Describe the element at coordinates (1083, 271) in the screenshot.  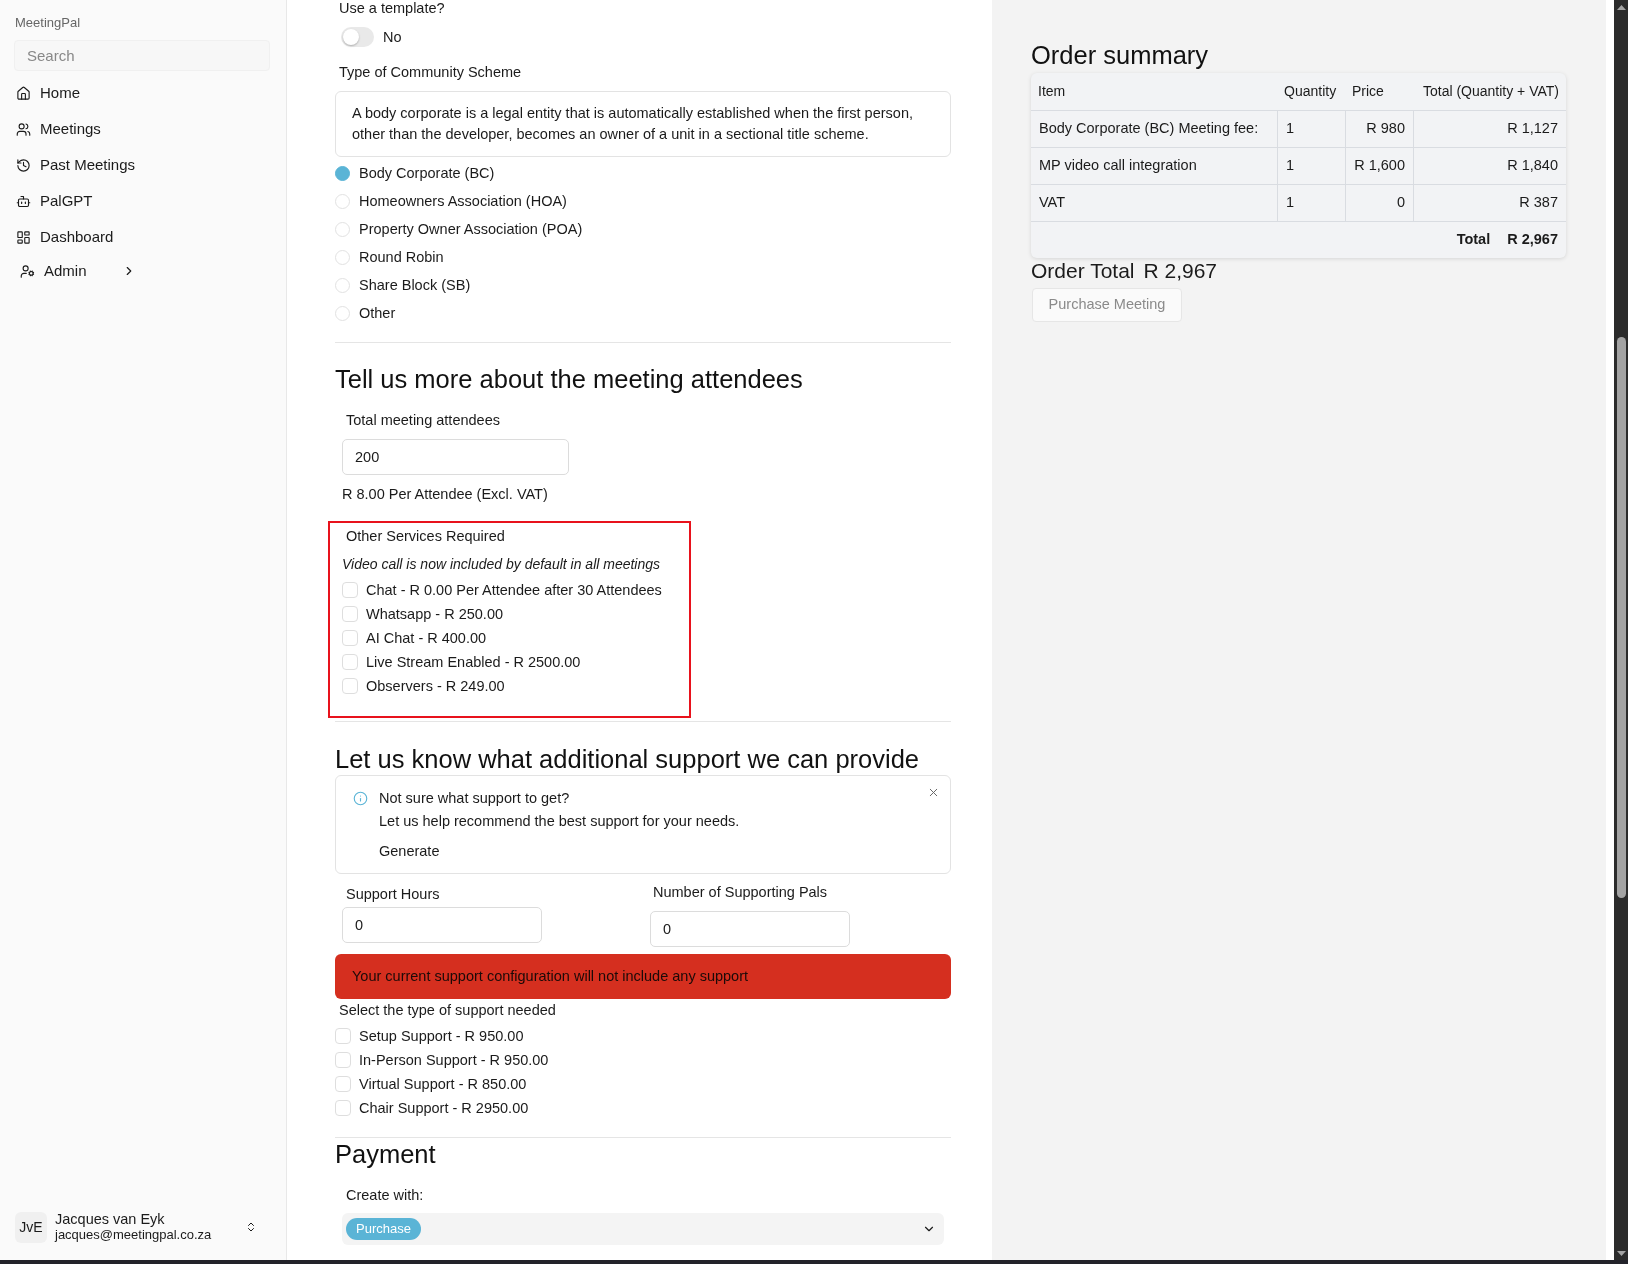
I see `order-total-label: Order Total` at that location.